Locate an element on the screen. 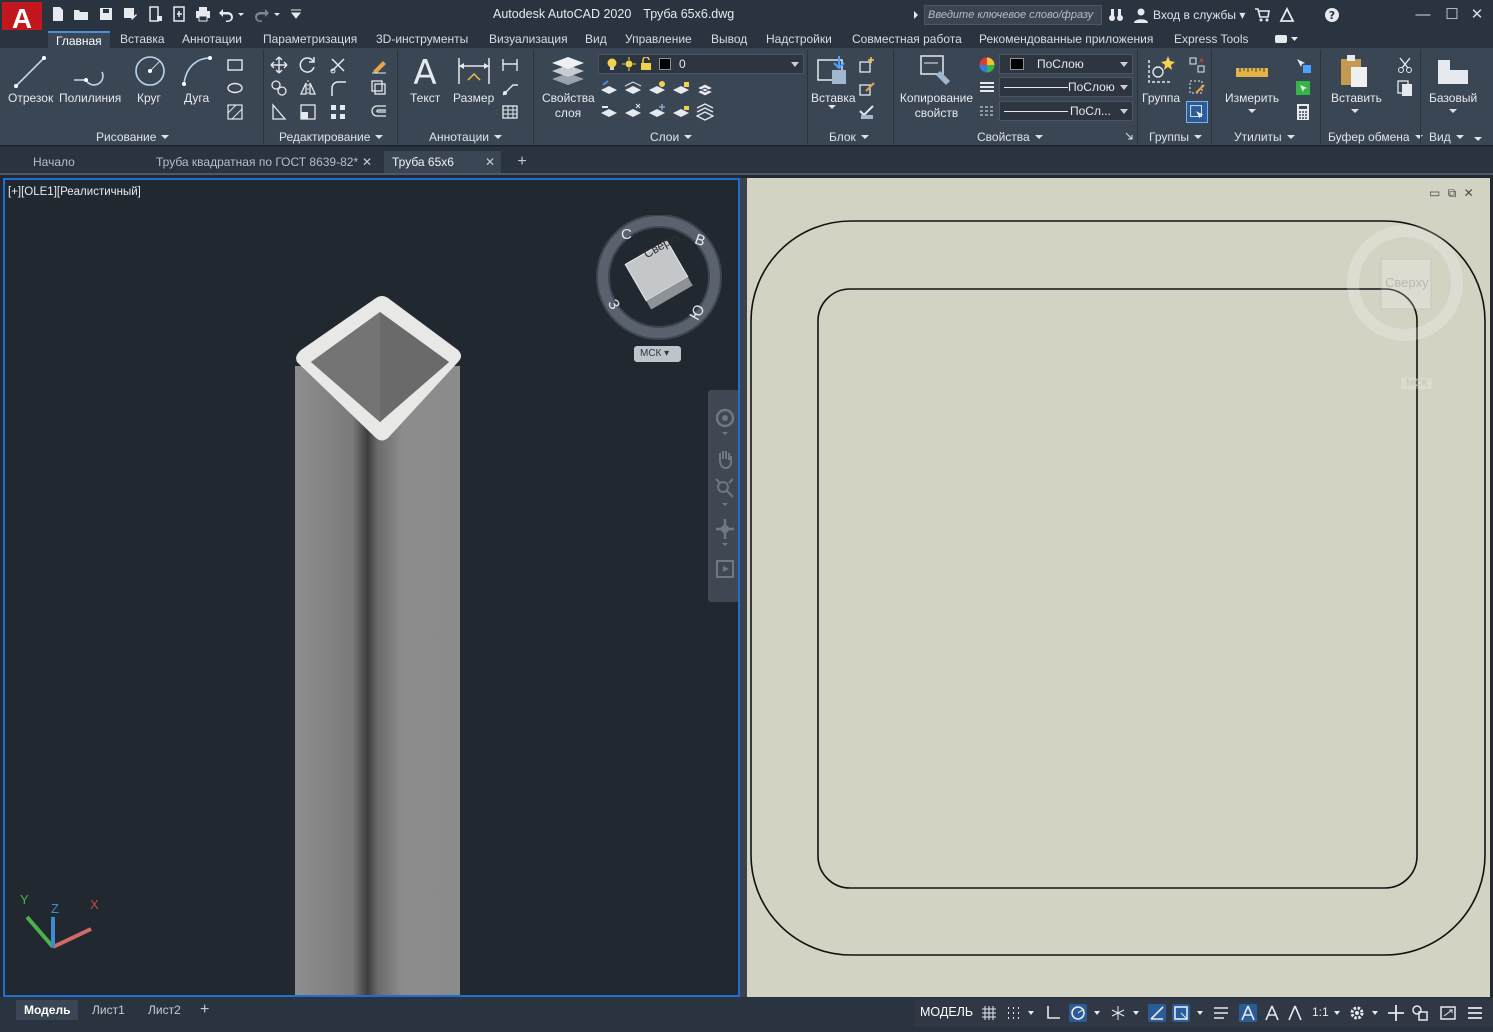  group-selection-icon is located at coordinates (1197, 112).